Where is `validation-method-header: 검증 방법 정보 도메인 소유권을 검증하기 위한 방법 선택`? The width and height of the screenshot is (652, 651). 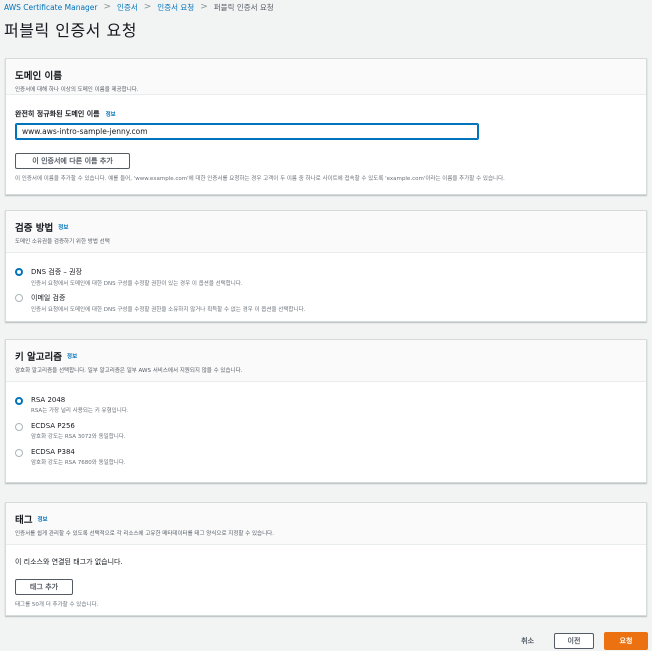
validation-method-header: 검증 방법 정보 도메인 소유권을 검증하기 위한 방법 선택 is located at coordinates (326, 232).